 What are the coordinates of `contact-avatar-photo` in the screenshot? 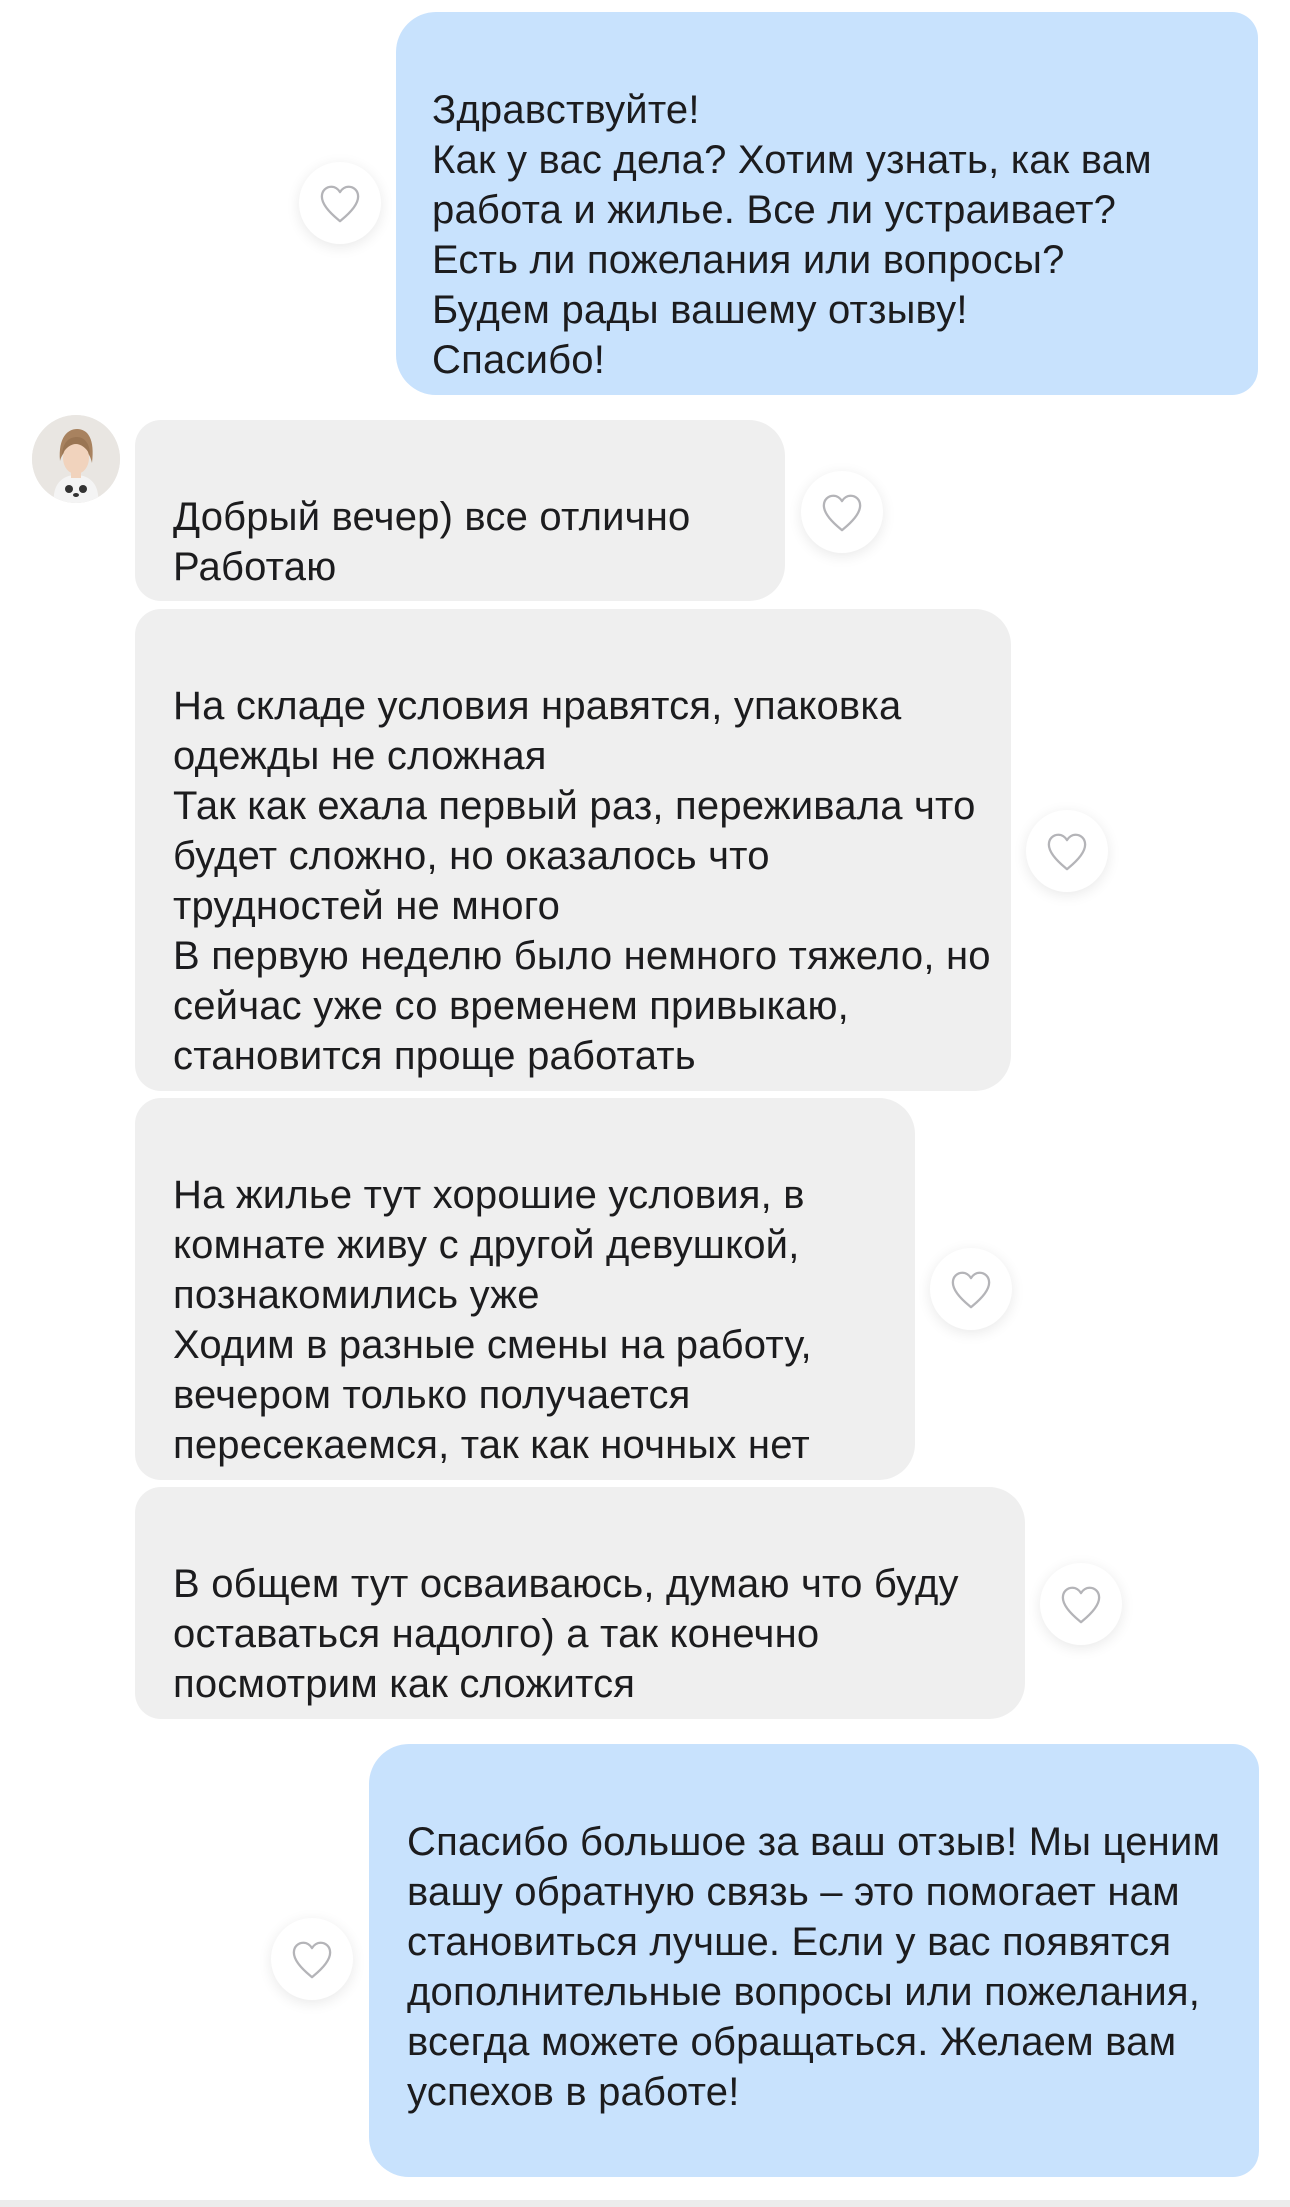 It's located at (76, 459).